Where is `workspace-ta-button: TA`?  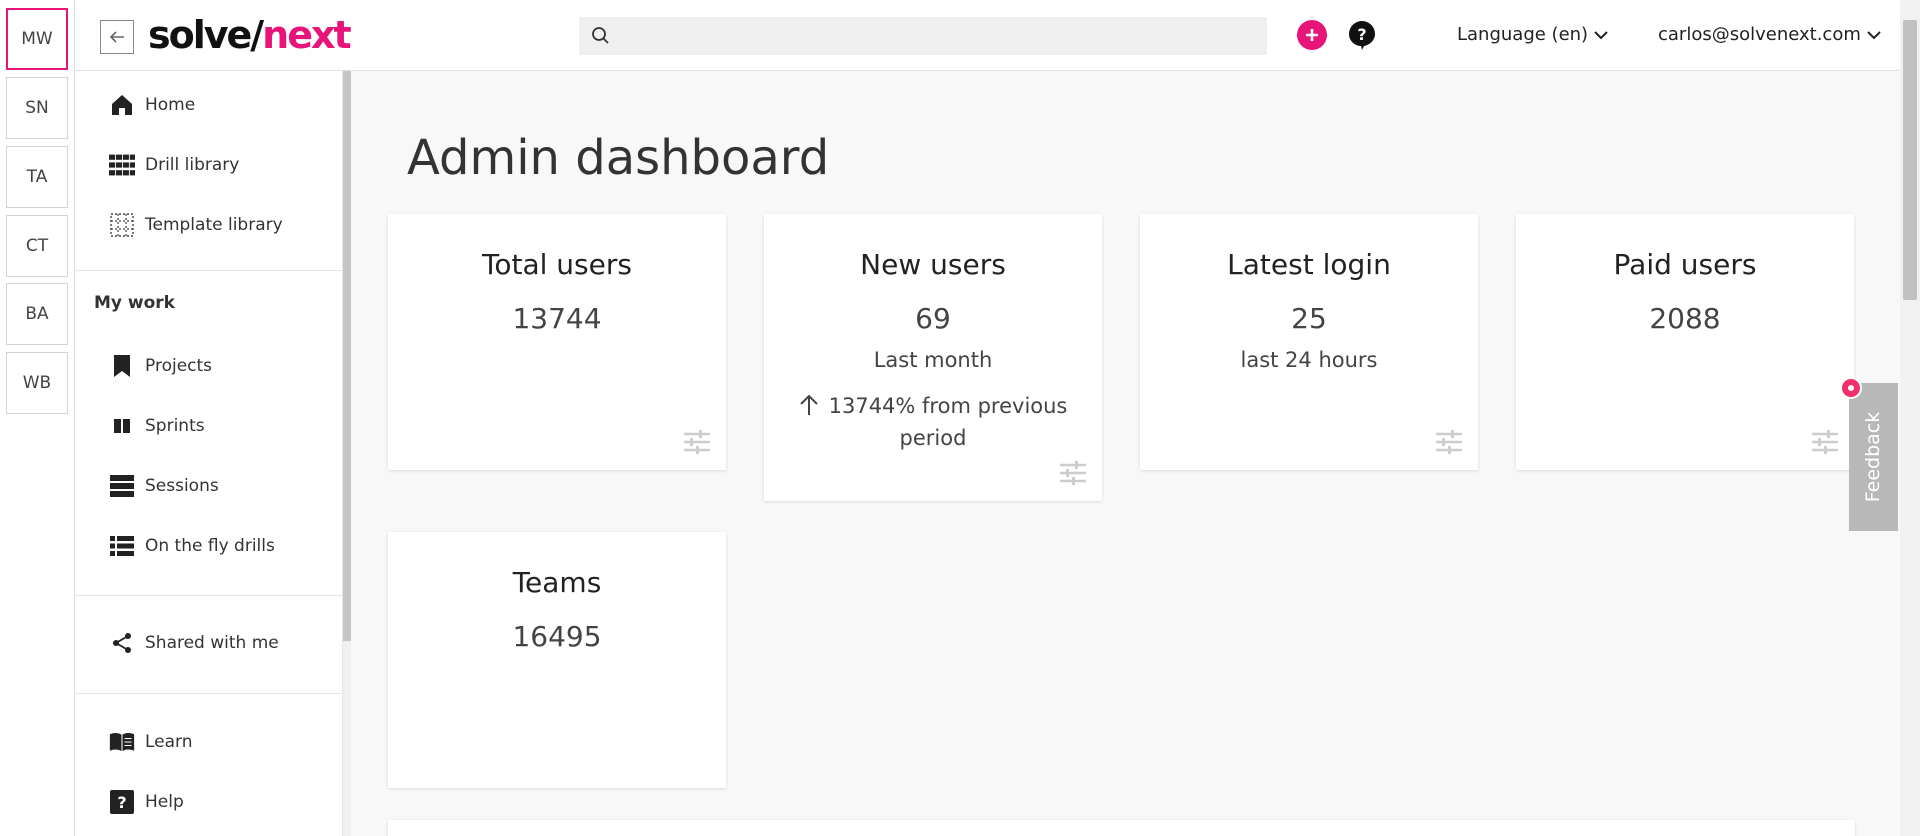
workspace-ta-button: TA is located at coordinates (37, 177).